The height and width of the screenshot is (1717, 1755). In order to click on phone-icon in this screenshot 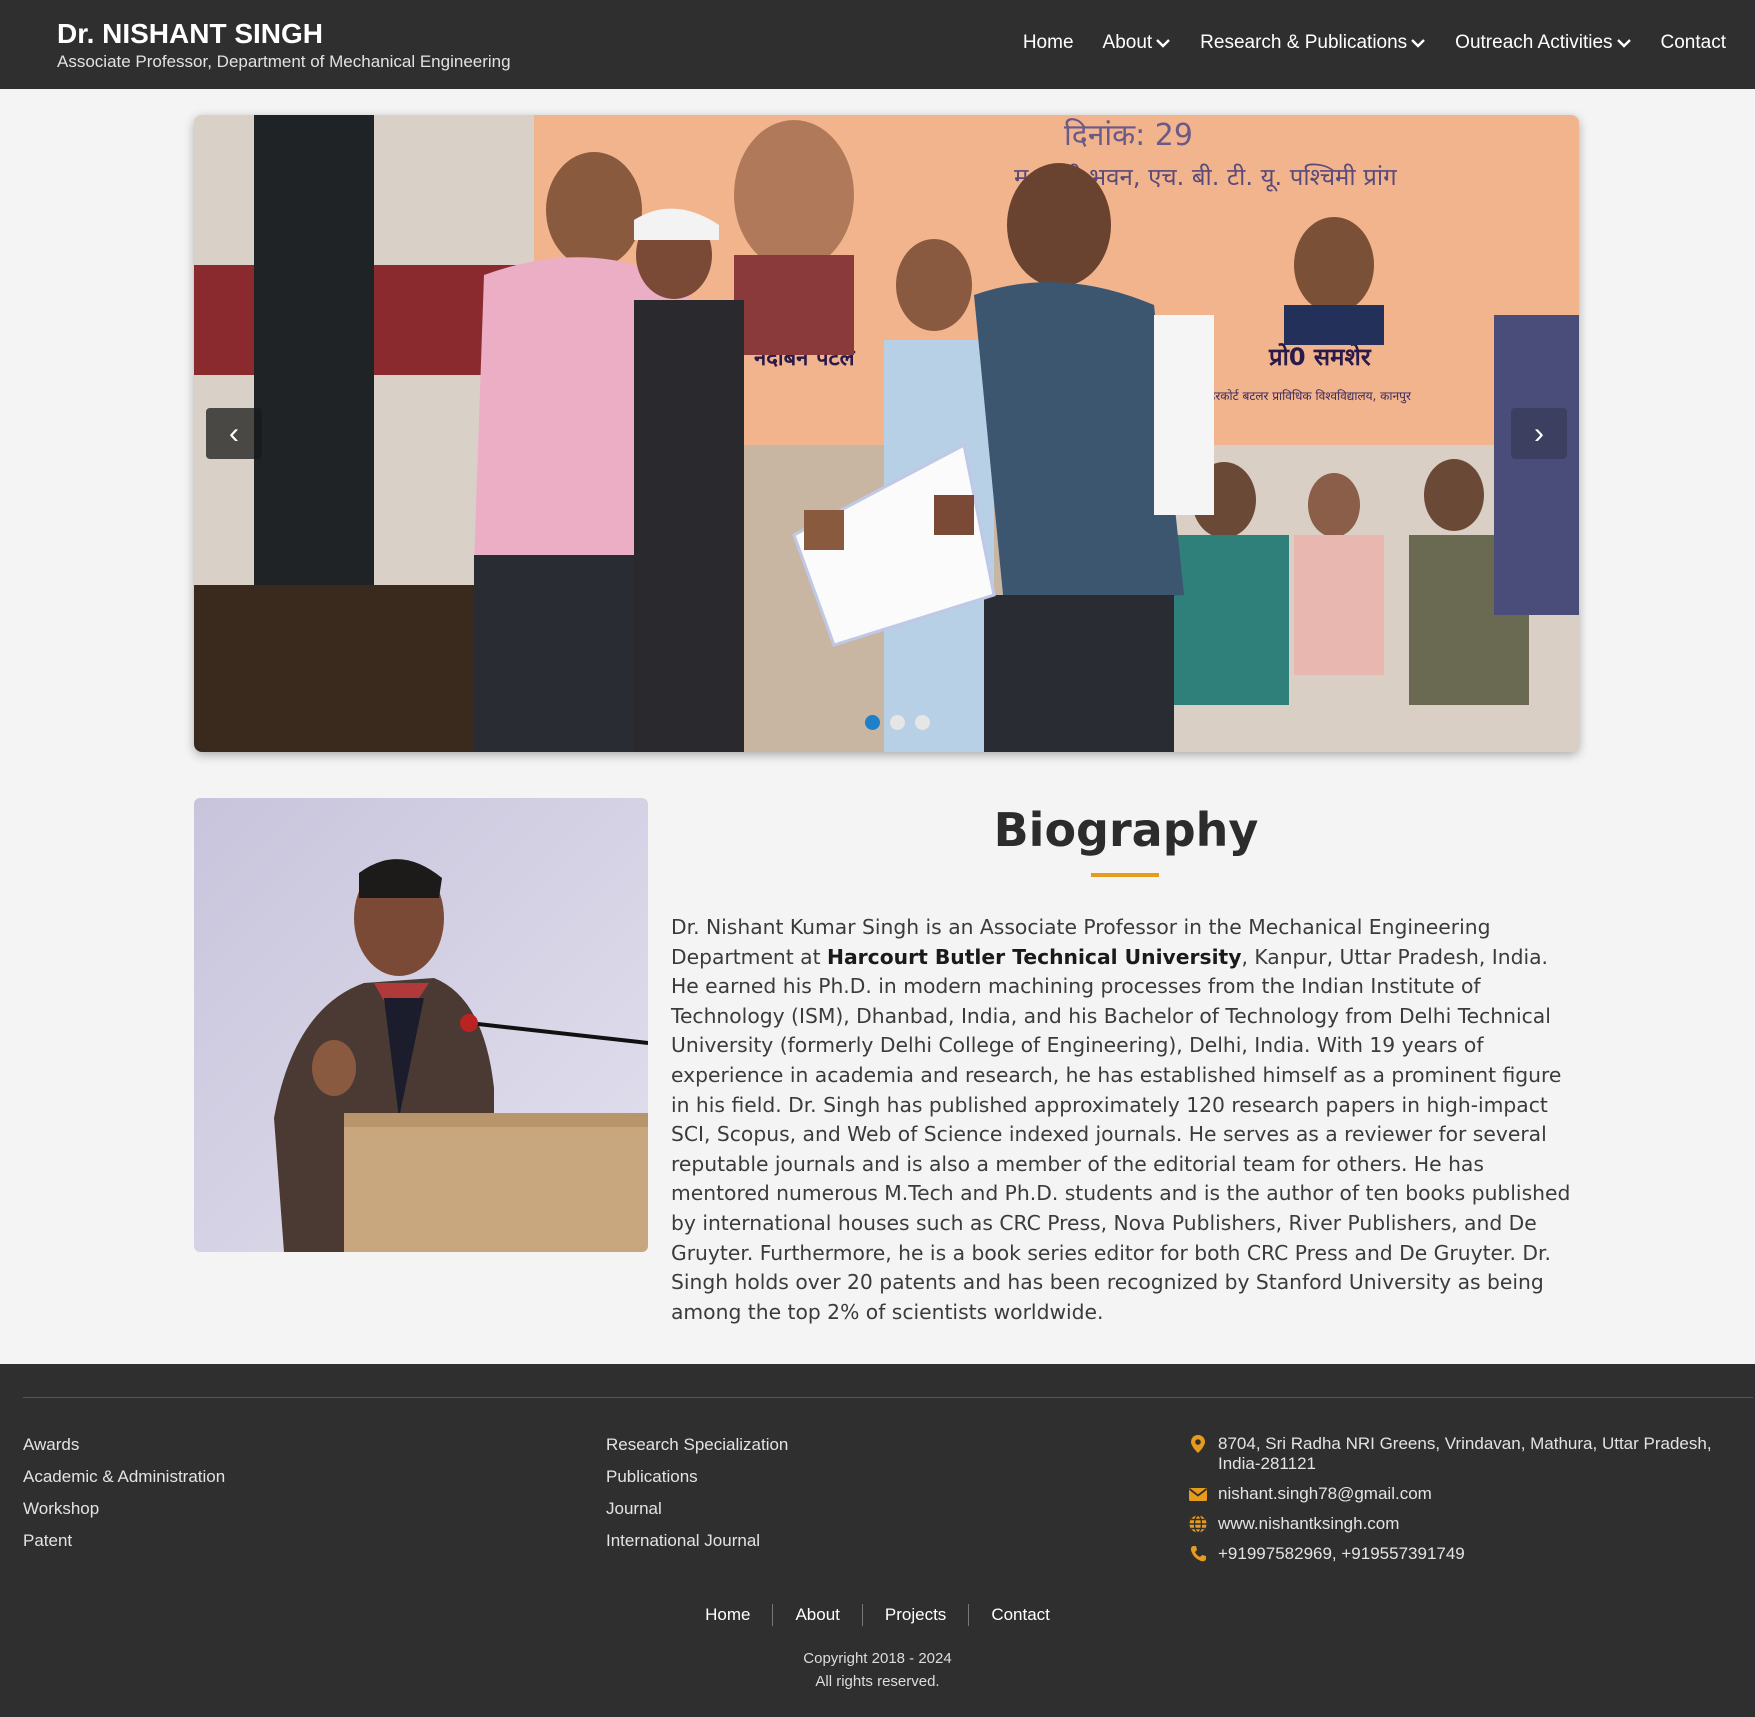, I will do `click(1198, 1554)`.